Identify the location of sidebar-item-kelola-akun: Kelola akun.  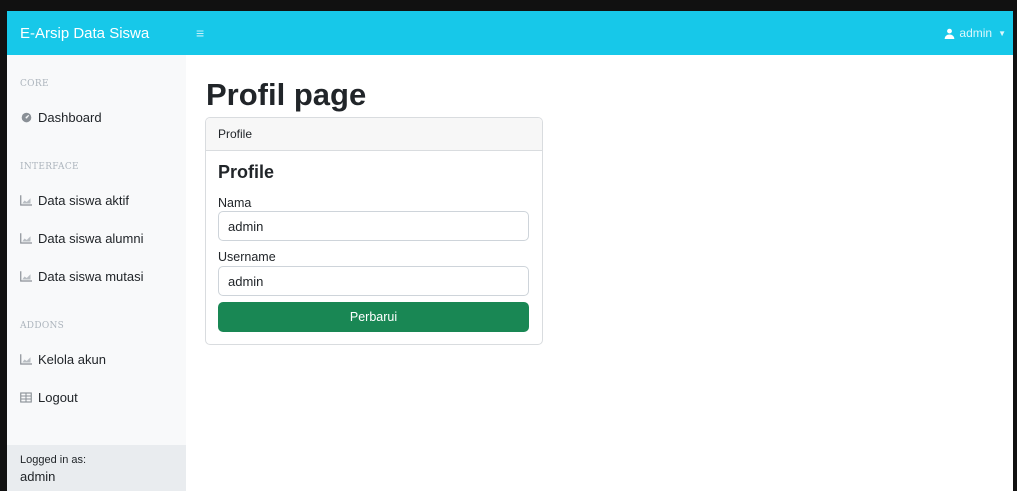
(63, 359).